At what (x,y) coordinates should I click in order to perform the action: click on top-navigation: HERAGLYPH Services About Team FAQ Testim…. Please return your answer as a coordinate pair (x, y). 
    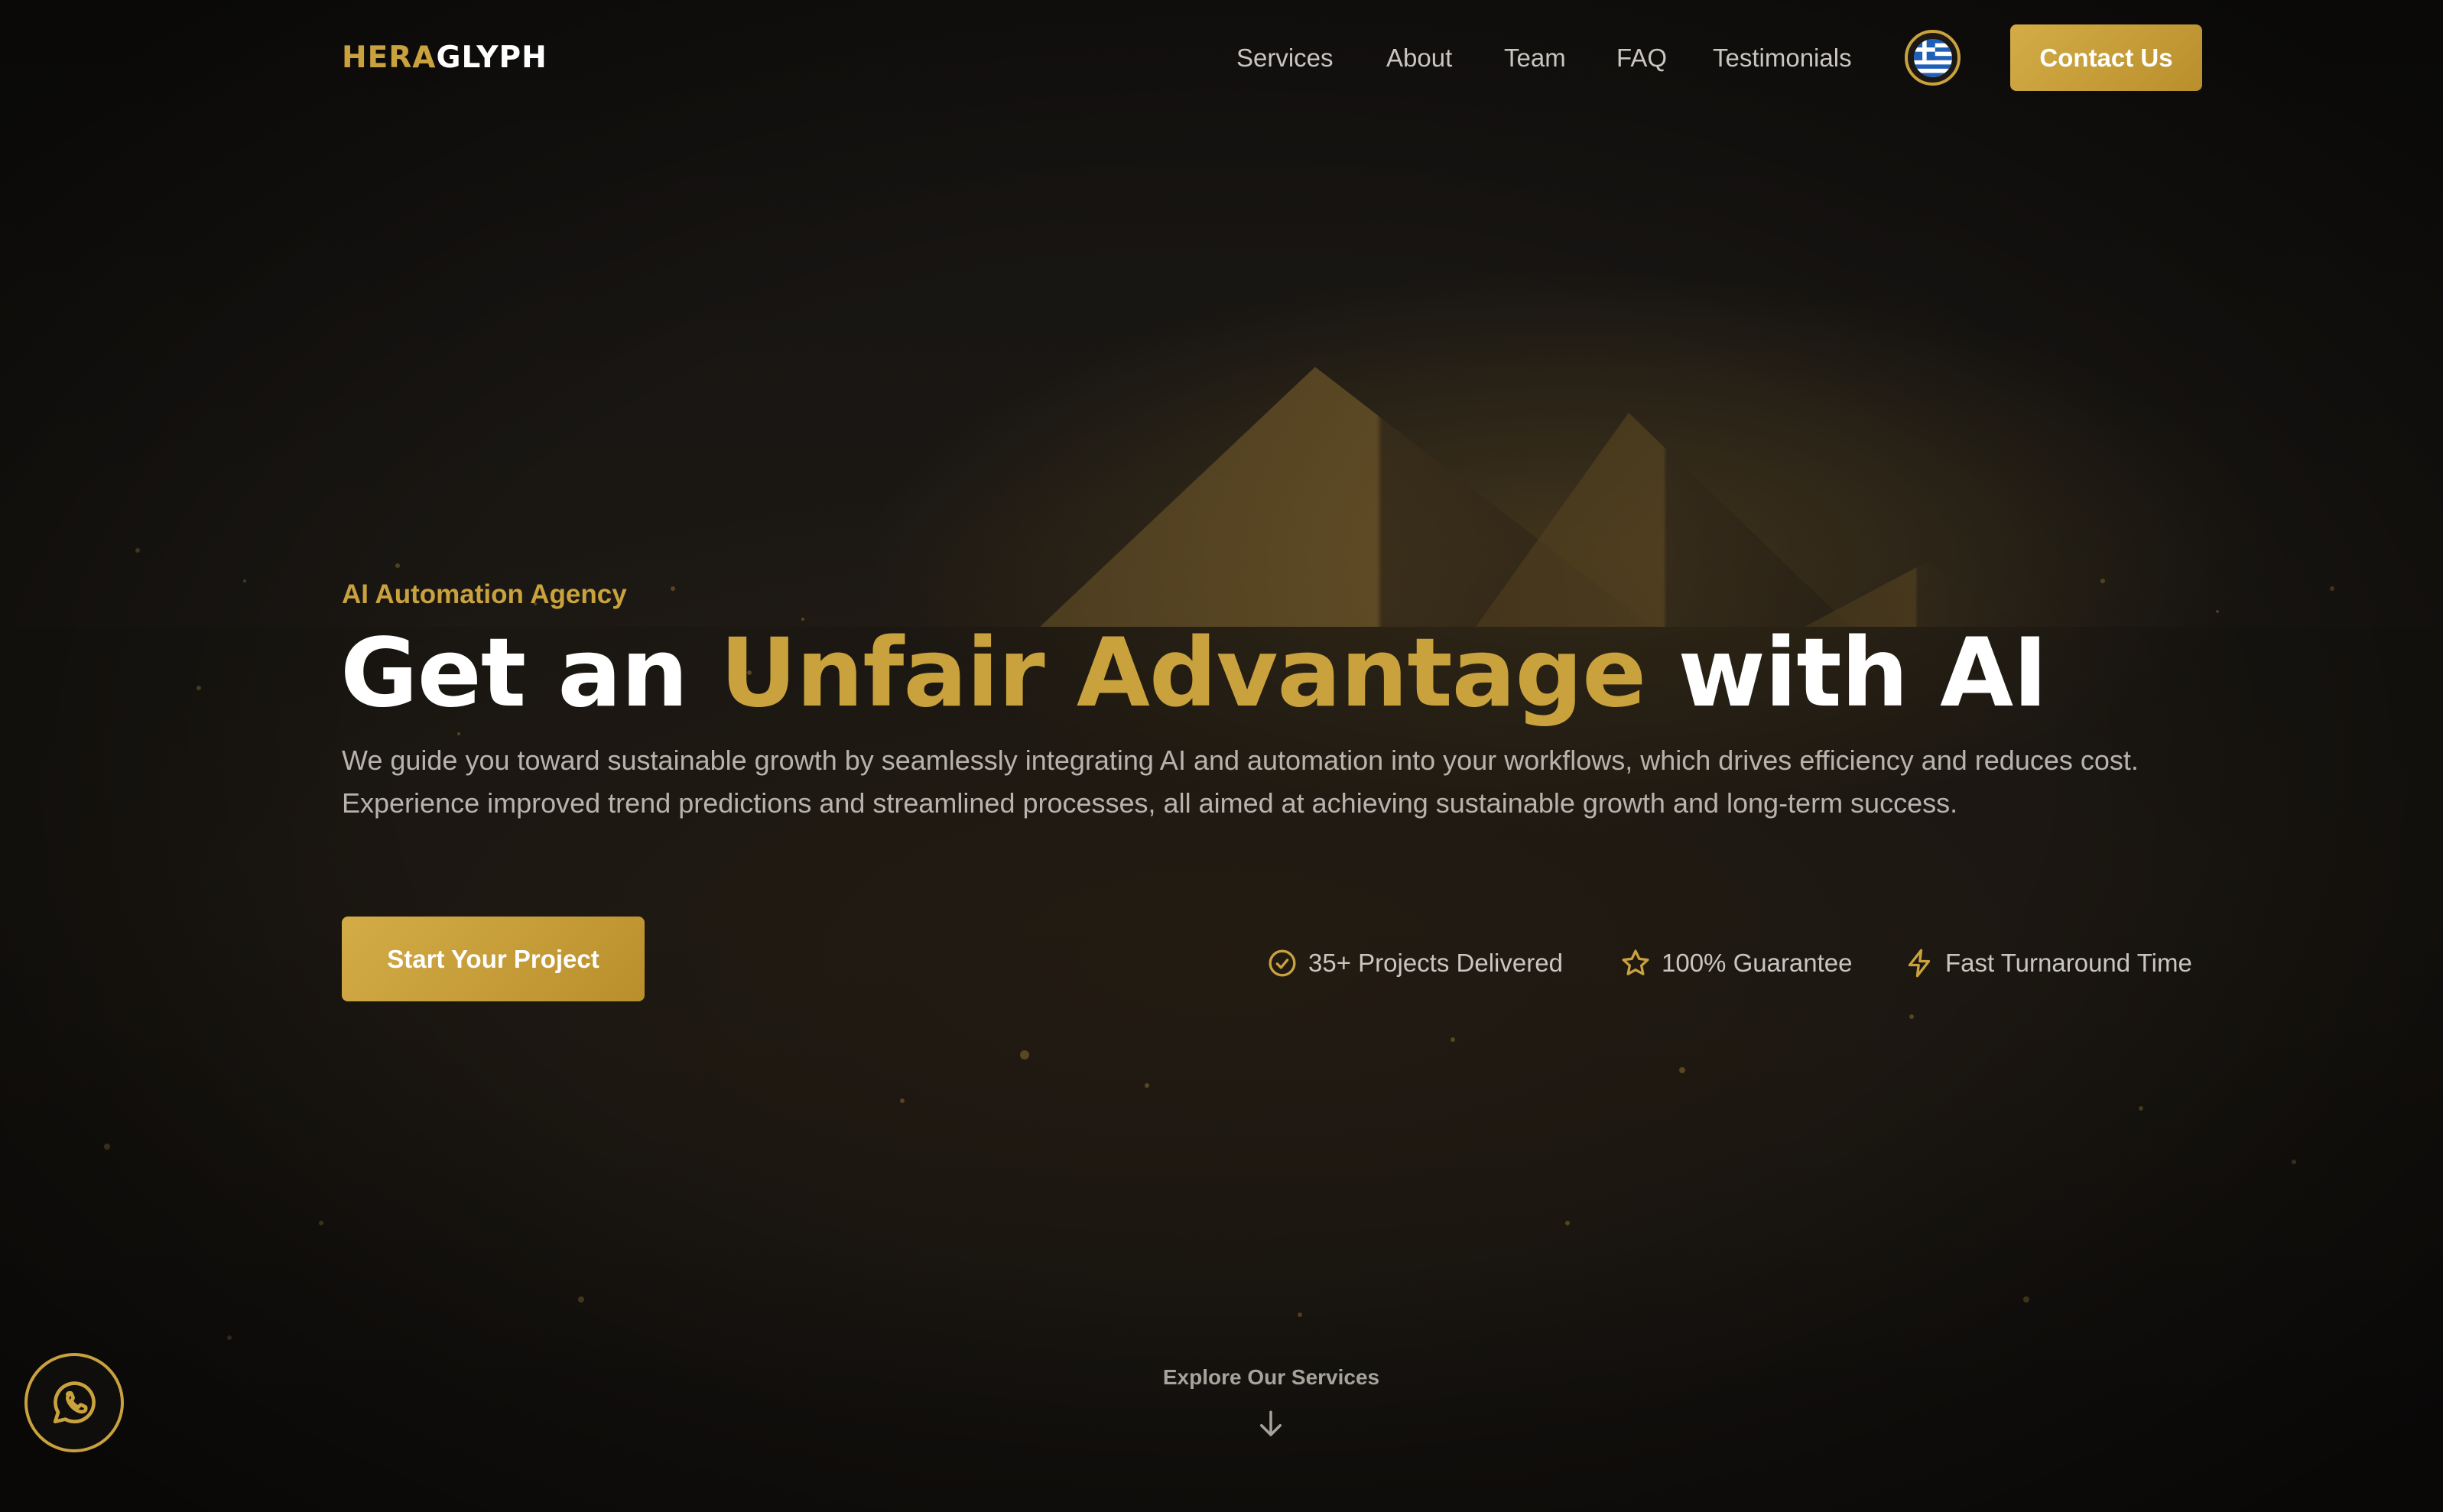
    Looking at the image, I should click on (1221, 58).